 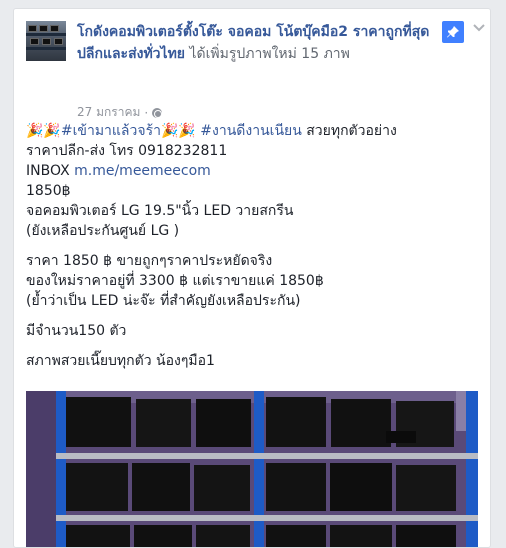 I want to click on post-line: ราคา 1850 ฿ ขายถูกๆราคาประหยัดจริง, so click(x=149, y=261).